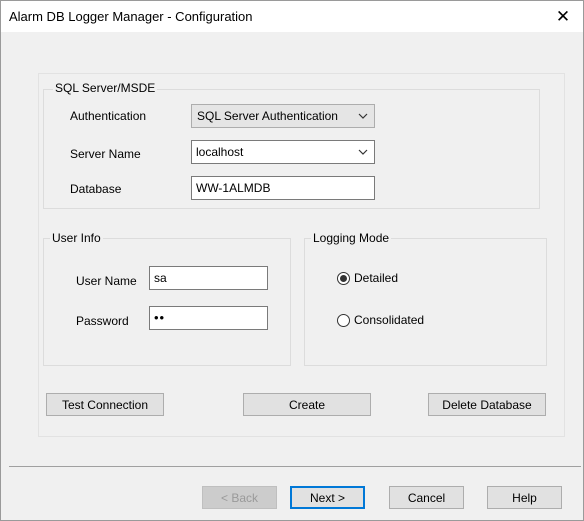 This screenshot has width=584, height=521. I want to click on database-label: Database, so click(96, 189).